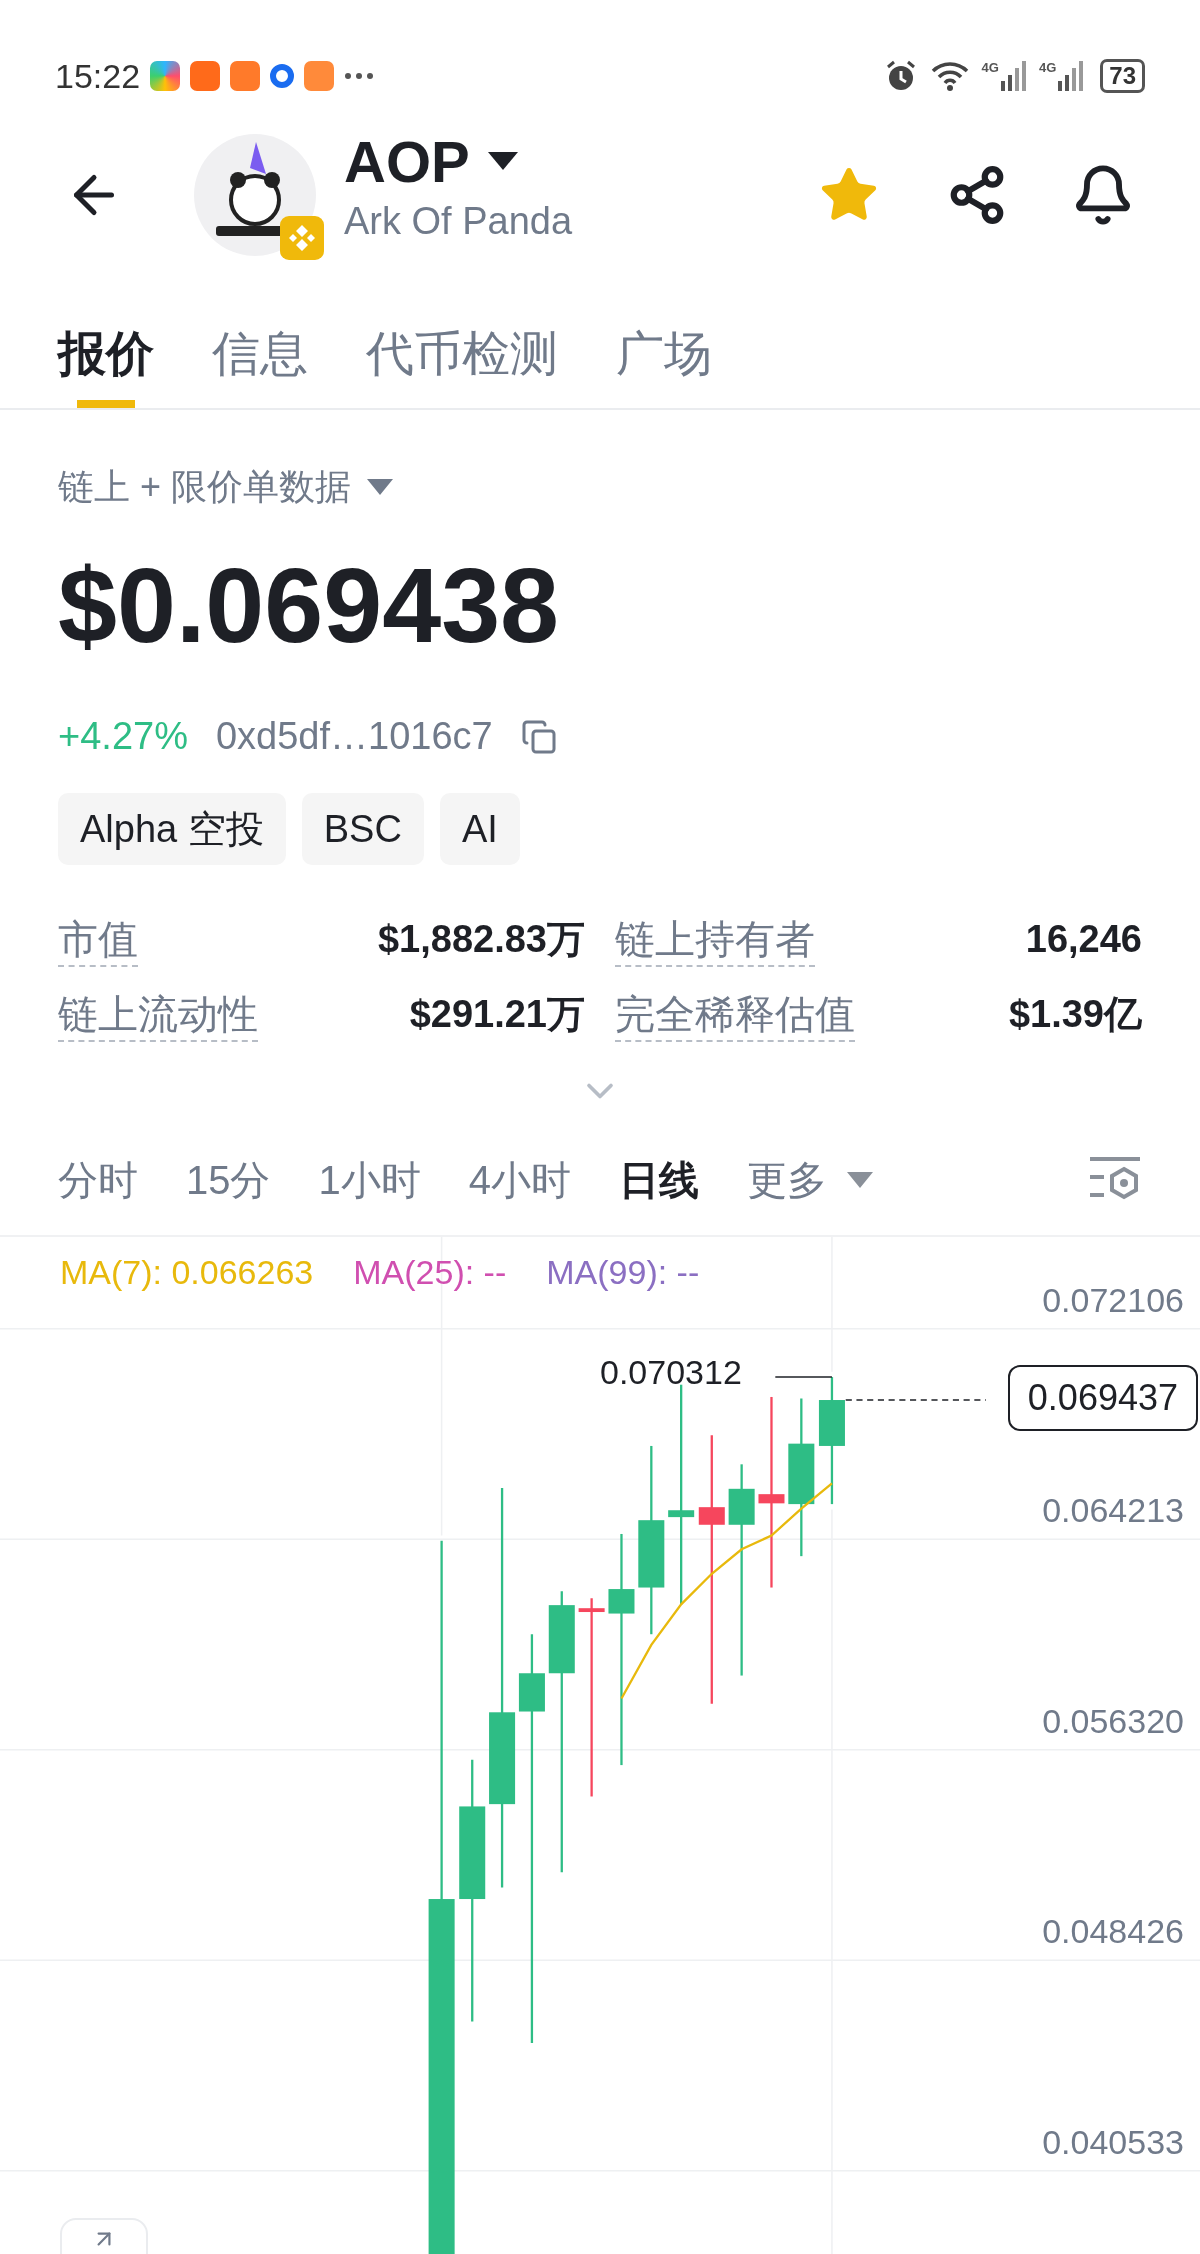  What do you see at coordinates (98, 1180) in the screenshot?
I see `timeframe-tab: 分时` at bounding box center [98, 1180].